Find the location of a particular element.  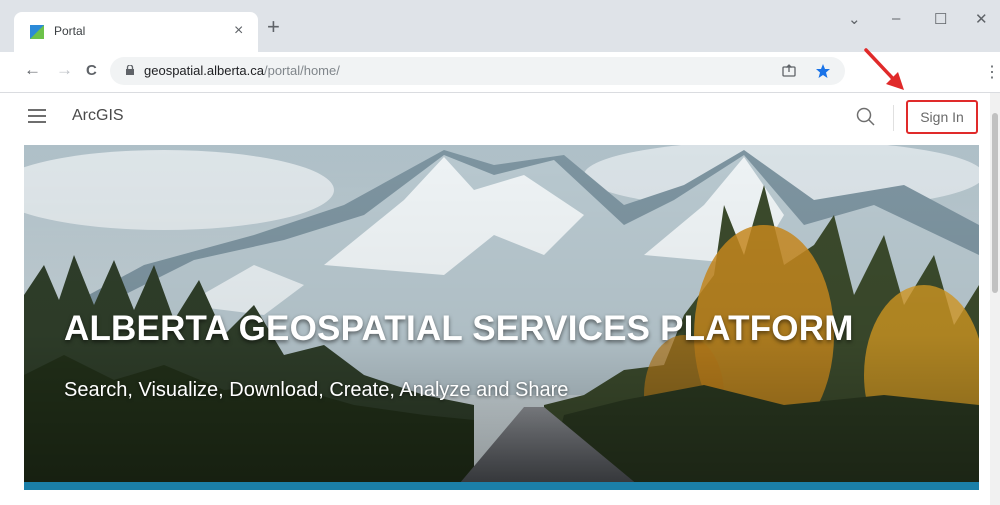

portal-favicon-icon is located at coordinates (37, 32).